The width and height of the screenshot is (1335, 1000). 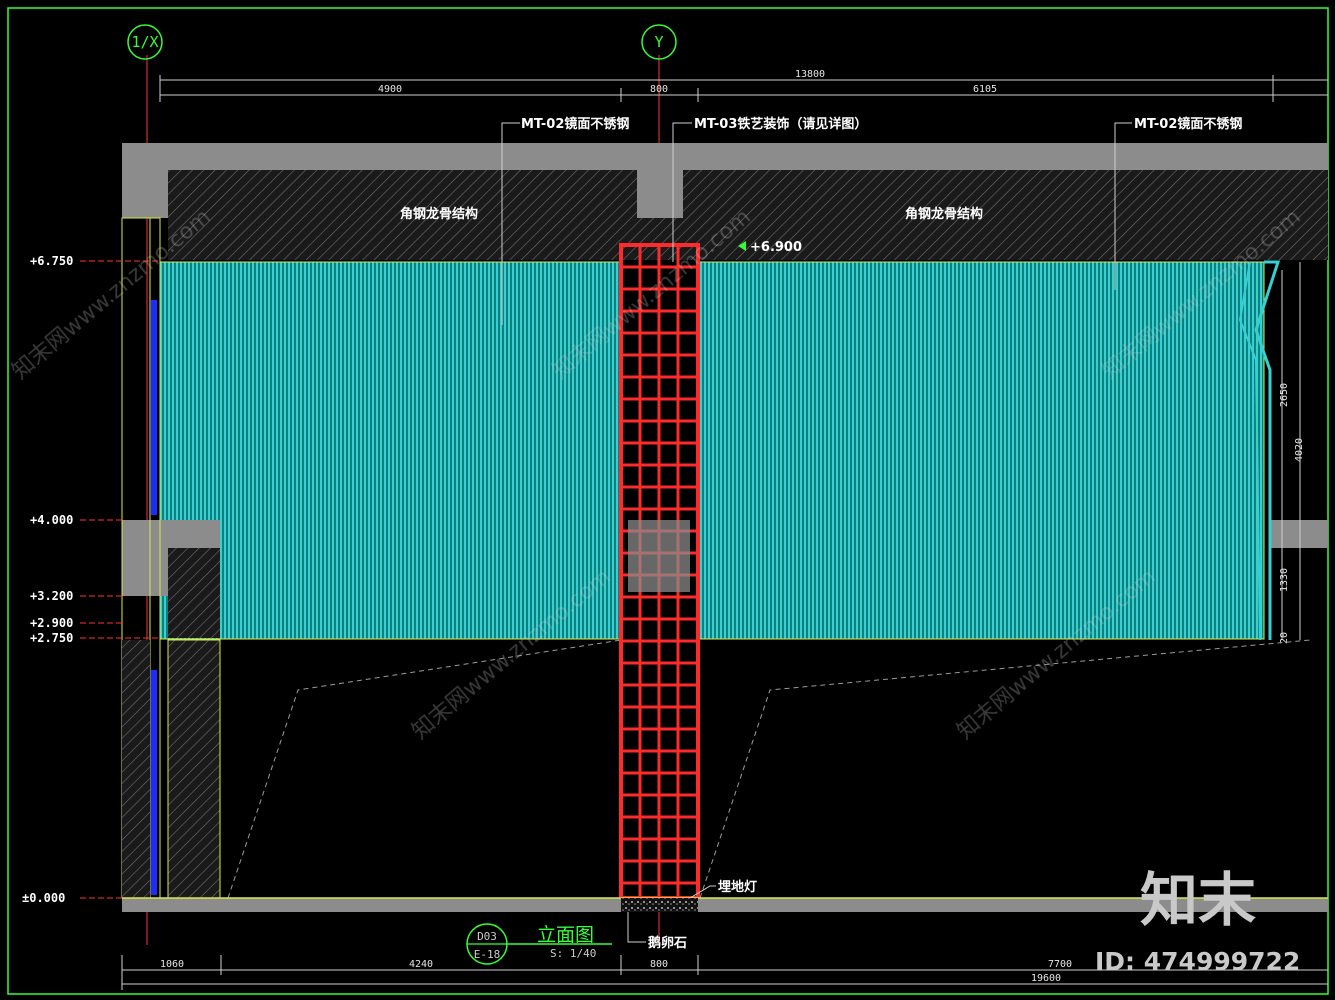 I want to click on dim-right-2: 4020, so click(x=1299, y=450).